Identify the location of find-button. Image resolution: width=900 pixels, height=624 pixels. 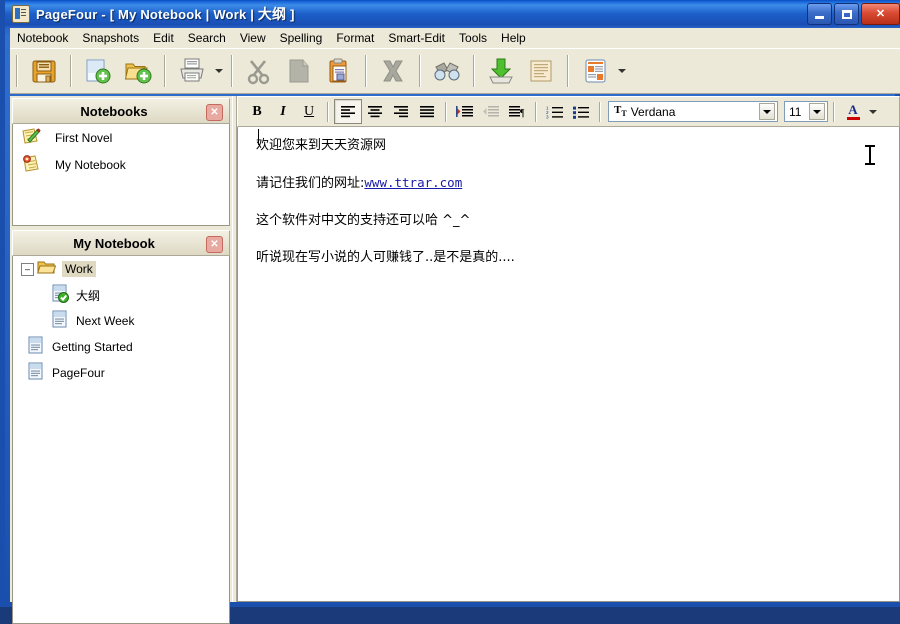
(447, 71).